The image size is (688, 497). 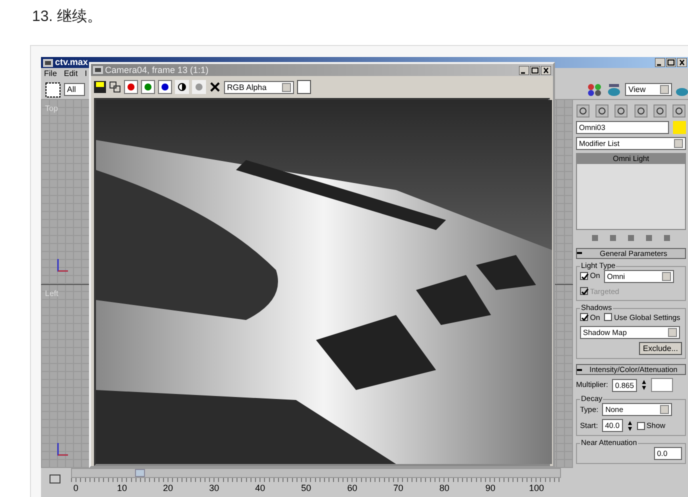 What do you see at coordinates (608, 317) in the screenshot?
I see `use-global-checkbox` at bounding box center [608, 317].